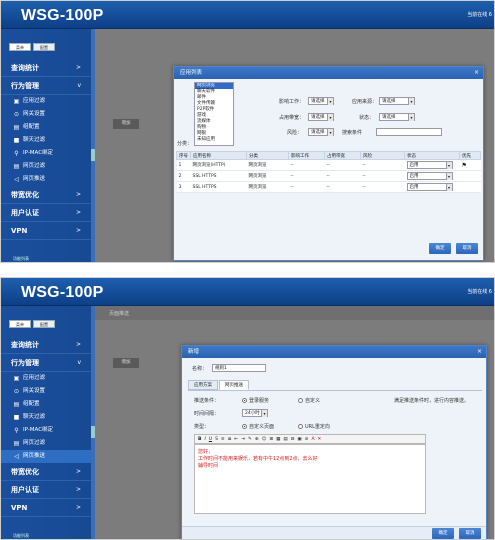  I want to click on type-option-custom-page: 自定义页面, so click(258, 426).